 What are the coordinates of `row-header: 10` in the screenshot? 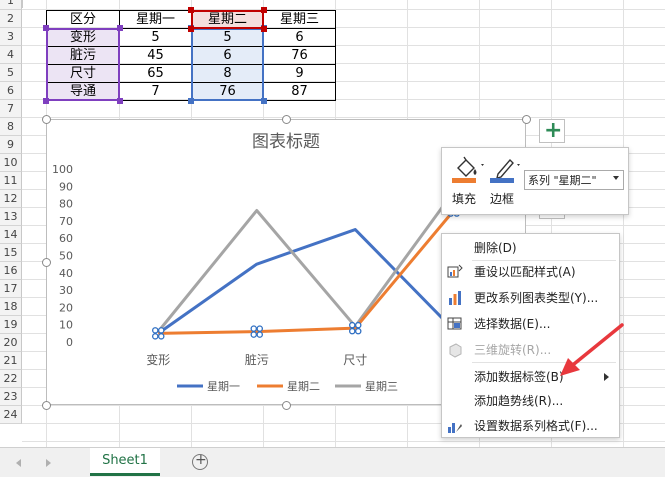 It's located at (11, 163).